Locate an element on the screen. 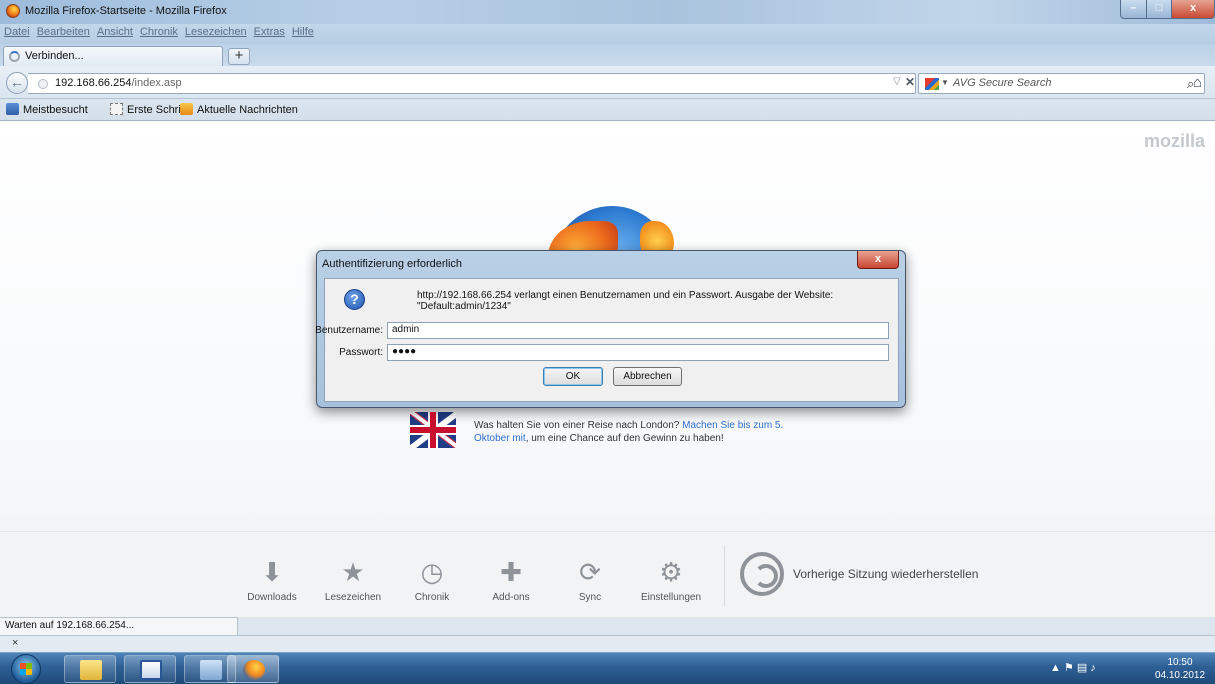 The height and width of the screenshot is (684, 1215). search-placeholder: AVG Secure Search is located at coordinates (1002, 83).